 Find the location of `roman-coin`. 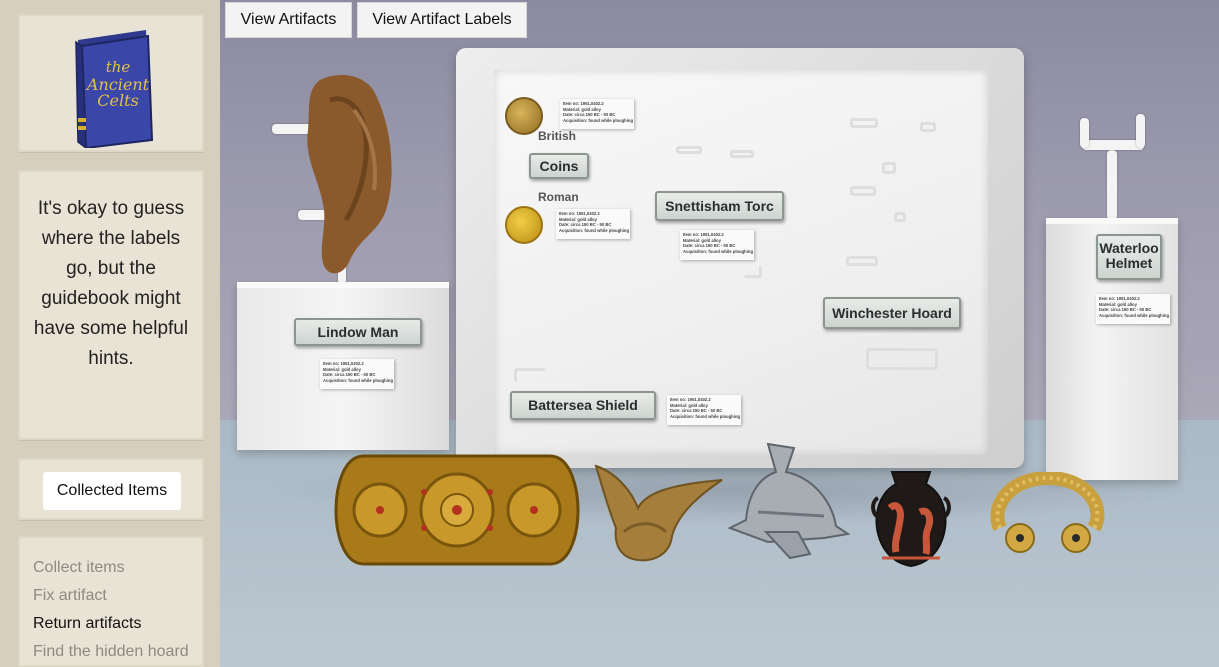

roman-coin is located at coordinates (524, 225).